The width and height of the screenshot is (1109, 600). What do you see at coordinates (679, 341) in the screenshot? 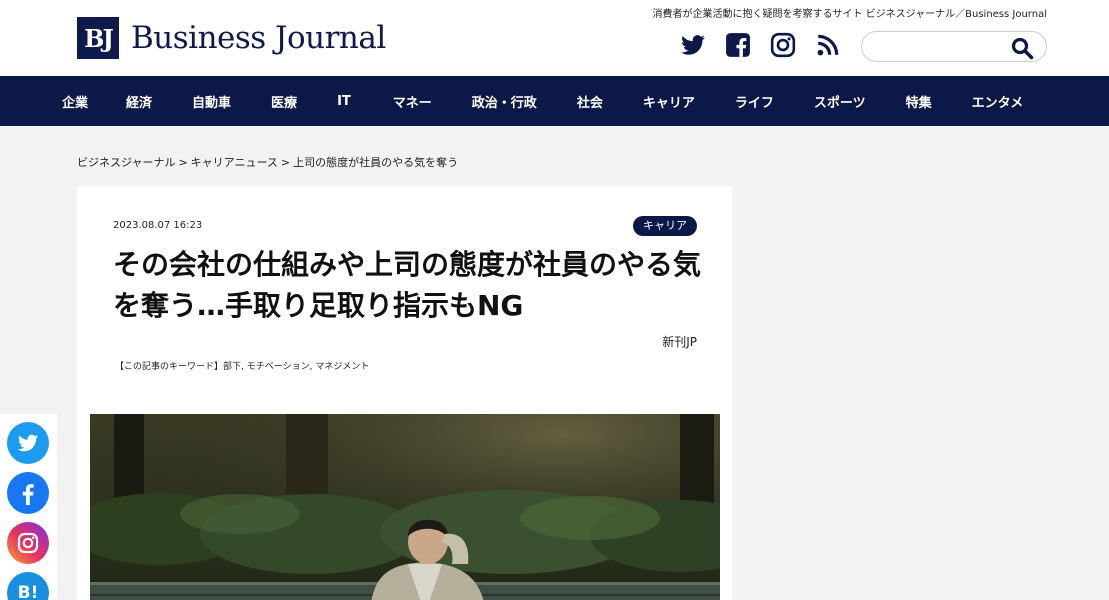
I see `article-source: 新刊JP` at bounding box center [679, 341].